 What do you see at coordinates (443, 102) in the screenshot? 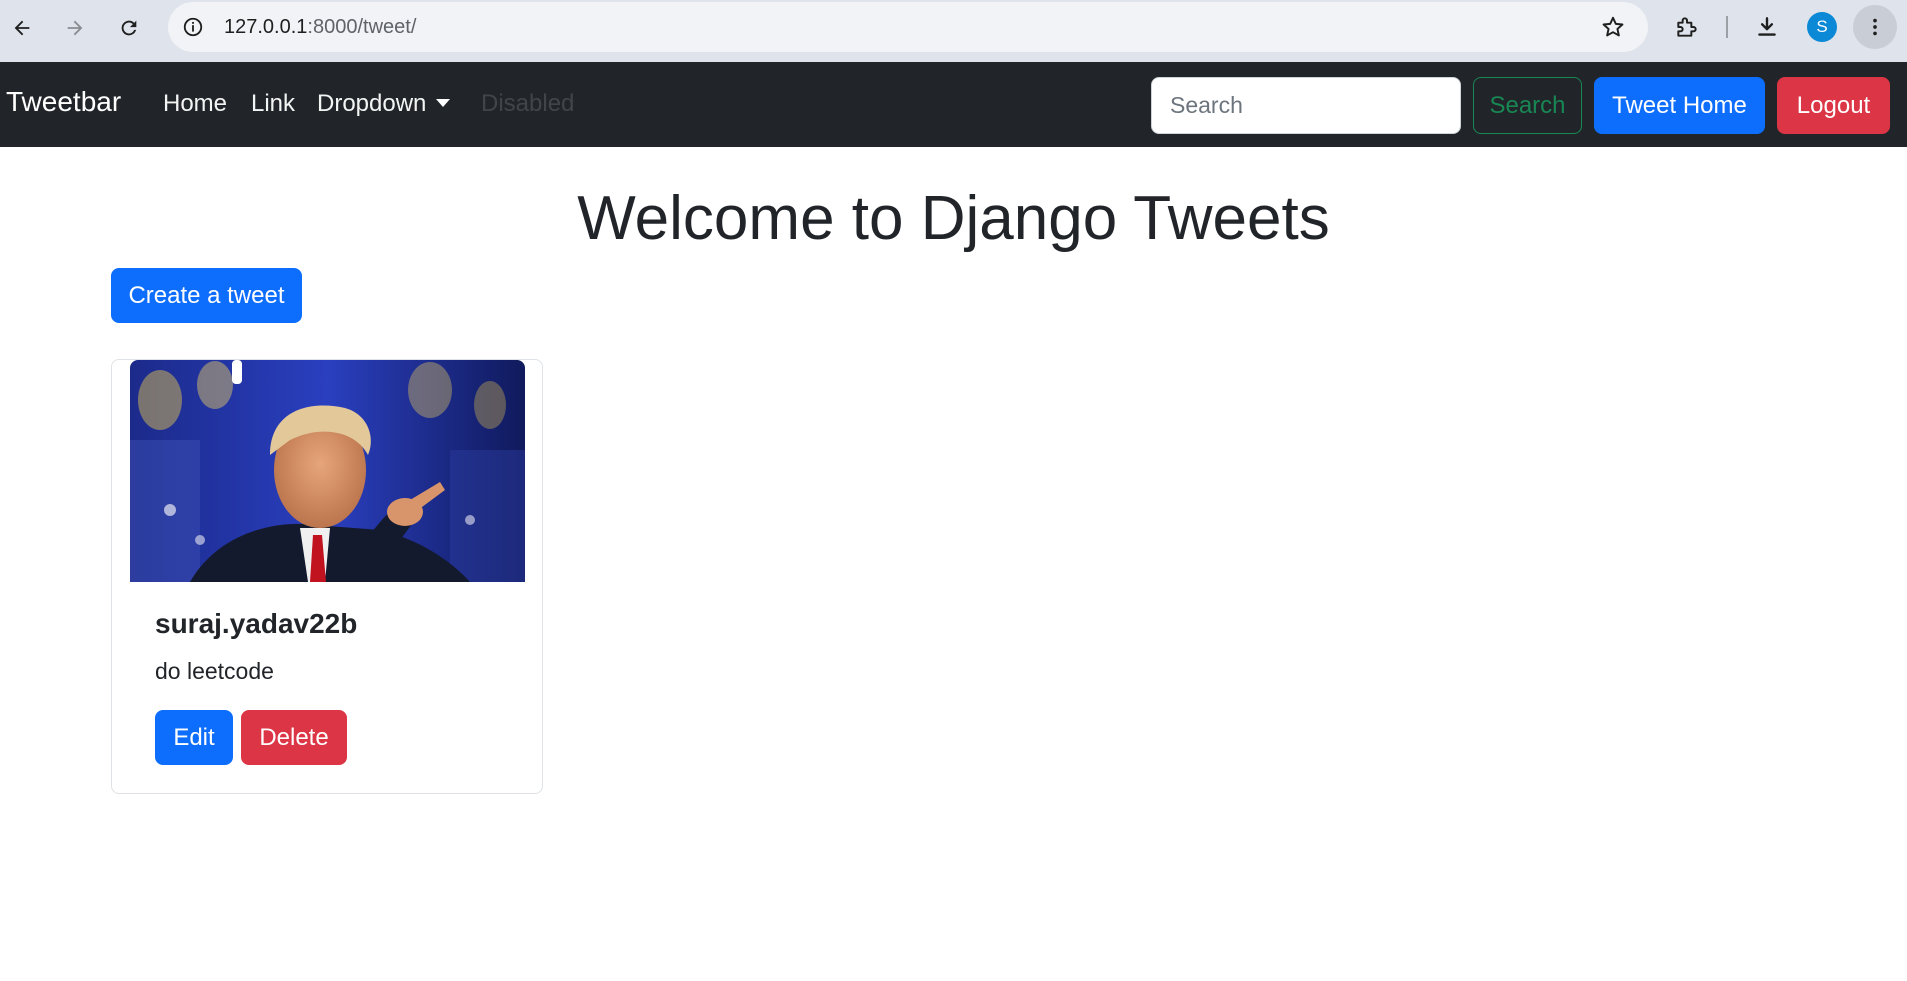
I see `caret-down-icon` at bounding box center [443, 102].